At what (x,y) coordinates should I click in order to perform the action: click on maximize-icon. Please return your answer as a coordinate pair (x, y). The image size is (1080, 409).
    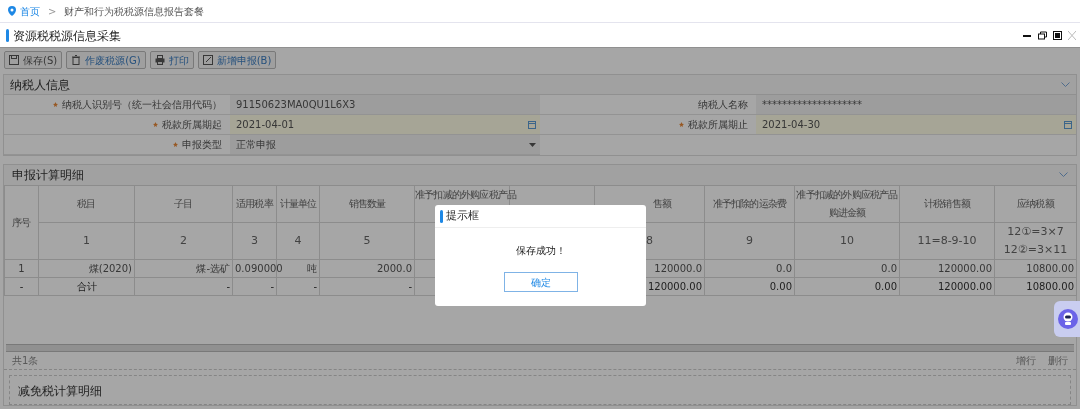
    Looking at the image, I should click on (1057, 35).